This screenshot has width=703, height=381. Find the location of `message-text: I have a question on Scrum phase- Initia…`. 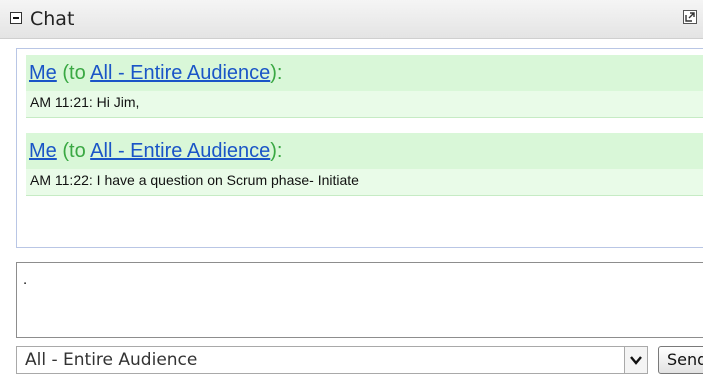

message-text: I have a question on Scrum phase- Initia… is located at coordinates (227, 180).